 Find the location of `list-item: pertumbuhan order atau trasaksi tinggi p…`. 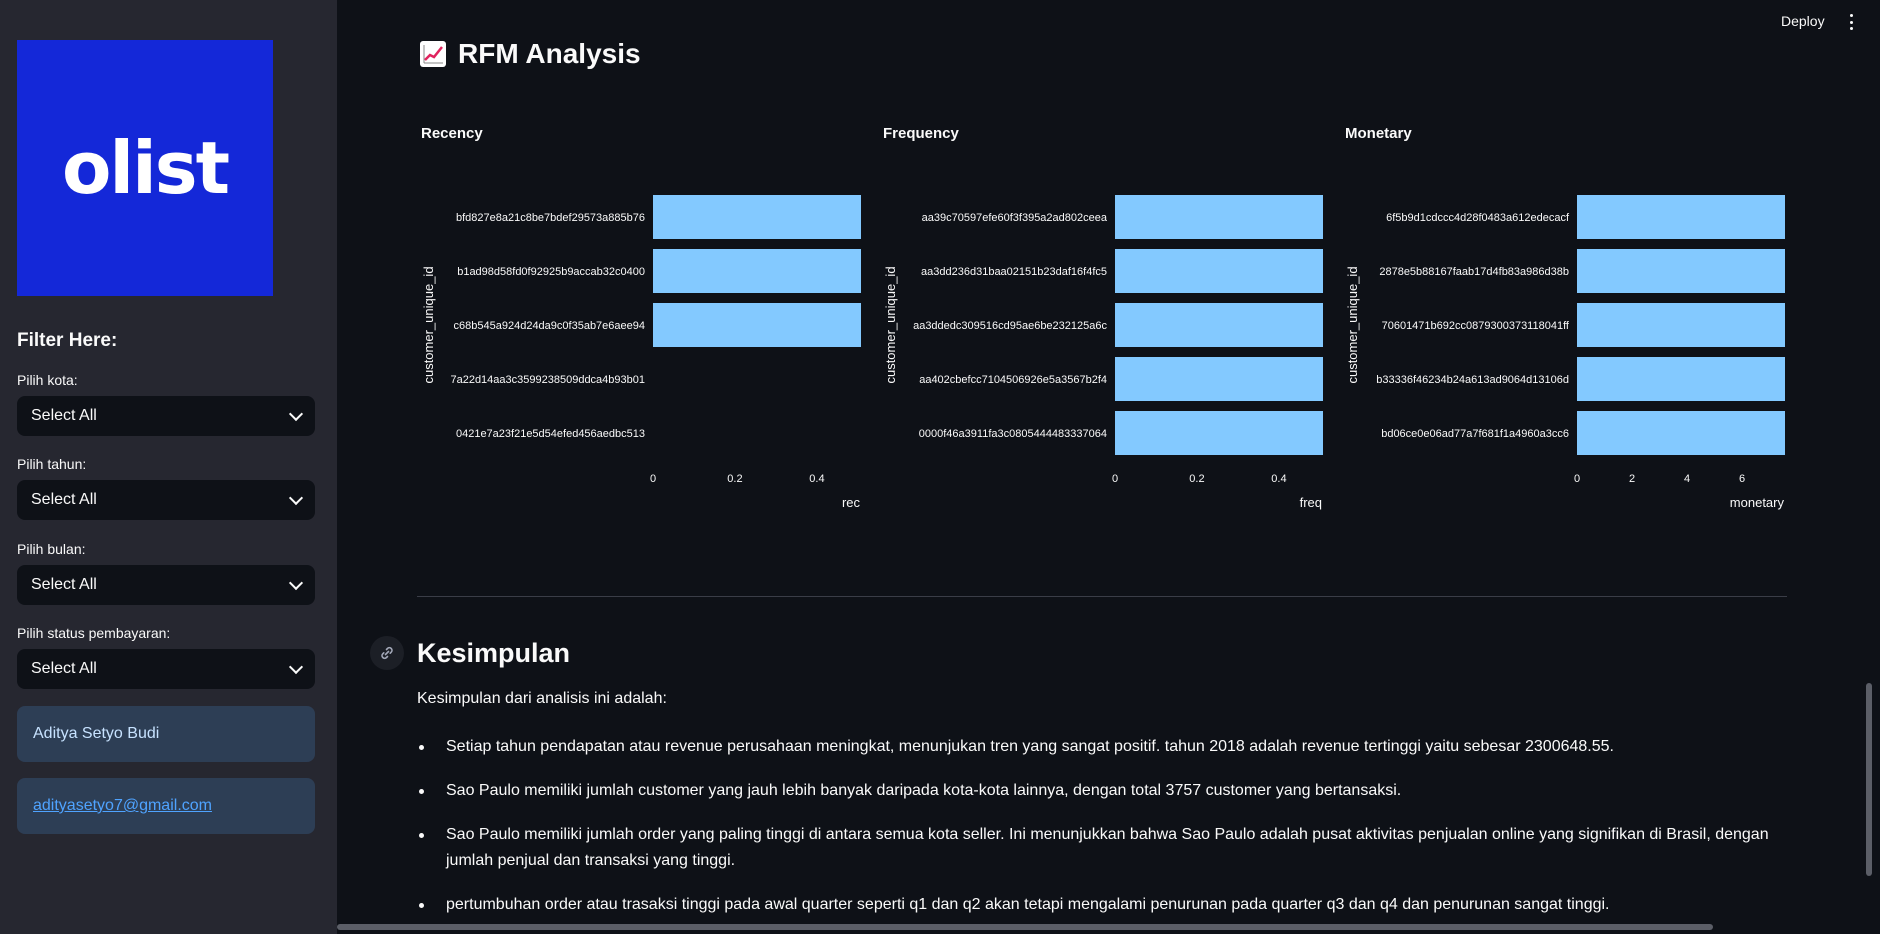

list-item: pertumbuhan order atau trasaksi tinggi p… is located at coordinates (1102, 905).